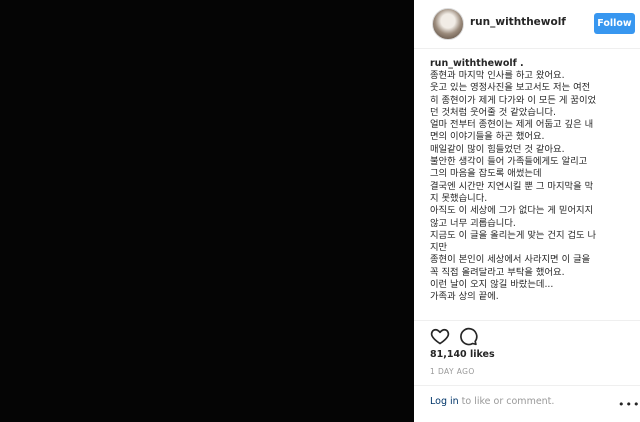  I want to click on caption-line: 던 것처럼 웃어줄 것 같았습니다., so click(493, 112).